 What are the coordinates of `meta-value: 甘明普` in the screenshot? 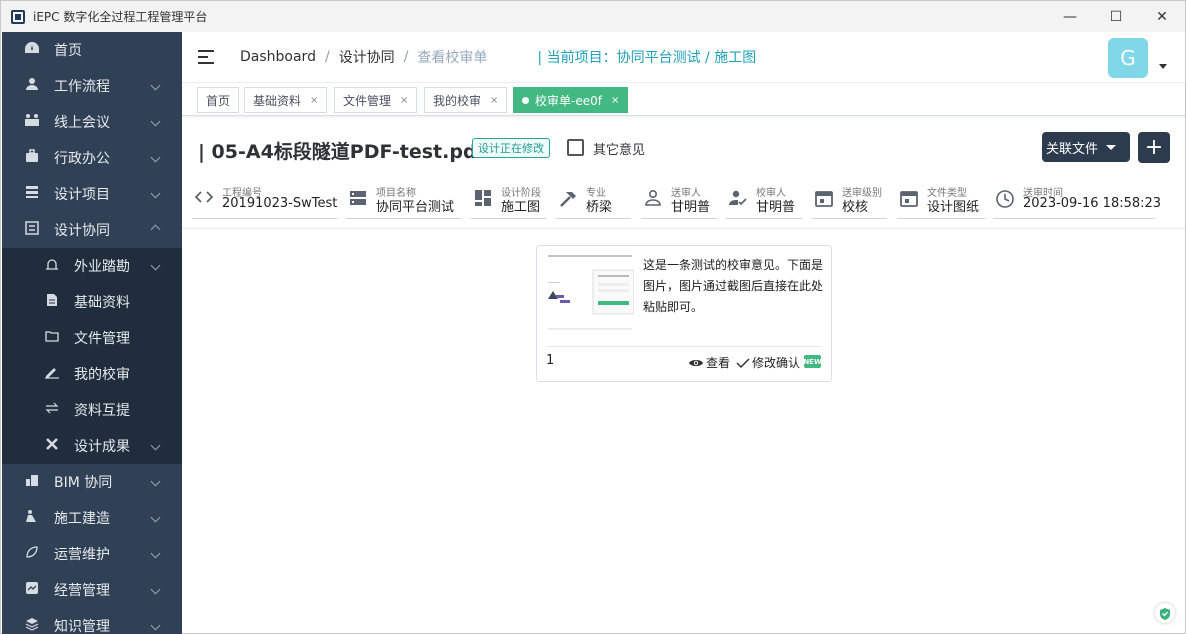 It's located at (691, 207).